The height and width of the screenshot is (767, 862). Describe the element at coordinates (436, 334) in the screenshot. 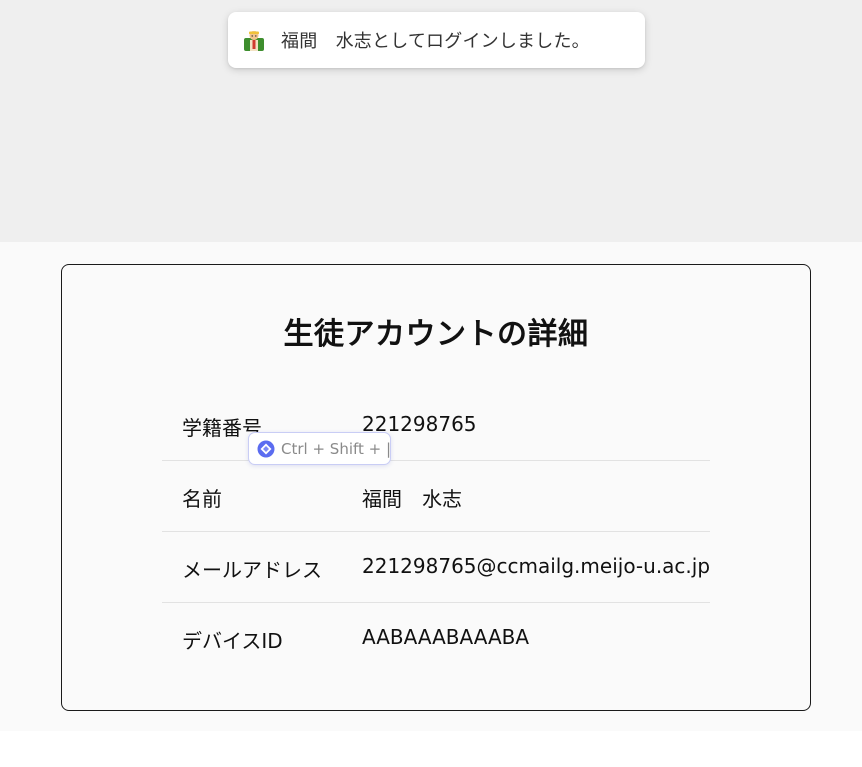

I see `page-title: 生徒アカウントの詳細` at that location.